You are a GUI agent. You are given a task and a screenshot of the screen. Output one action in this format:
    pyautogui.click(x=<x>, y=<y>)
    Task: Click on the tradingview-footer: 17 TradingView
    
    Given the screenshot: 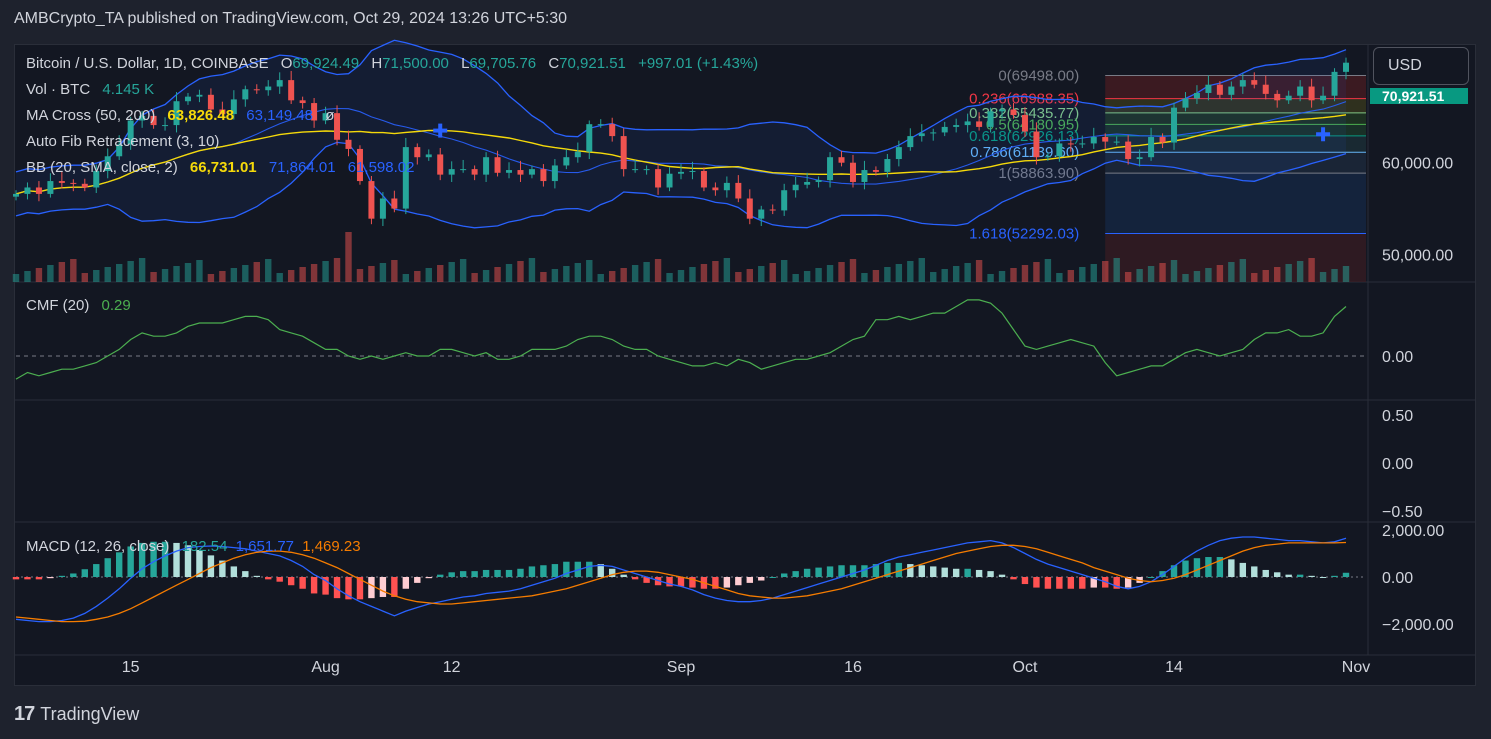 What is the action you would take?
    pyautogui.click(x=76, y=714)
    